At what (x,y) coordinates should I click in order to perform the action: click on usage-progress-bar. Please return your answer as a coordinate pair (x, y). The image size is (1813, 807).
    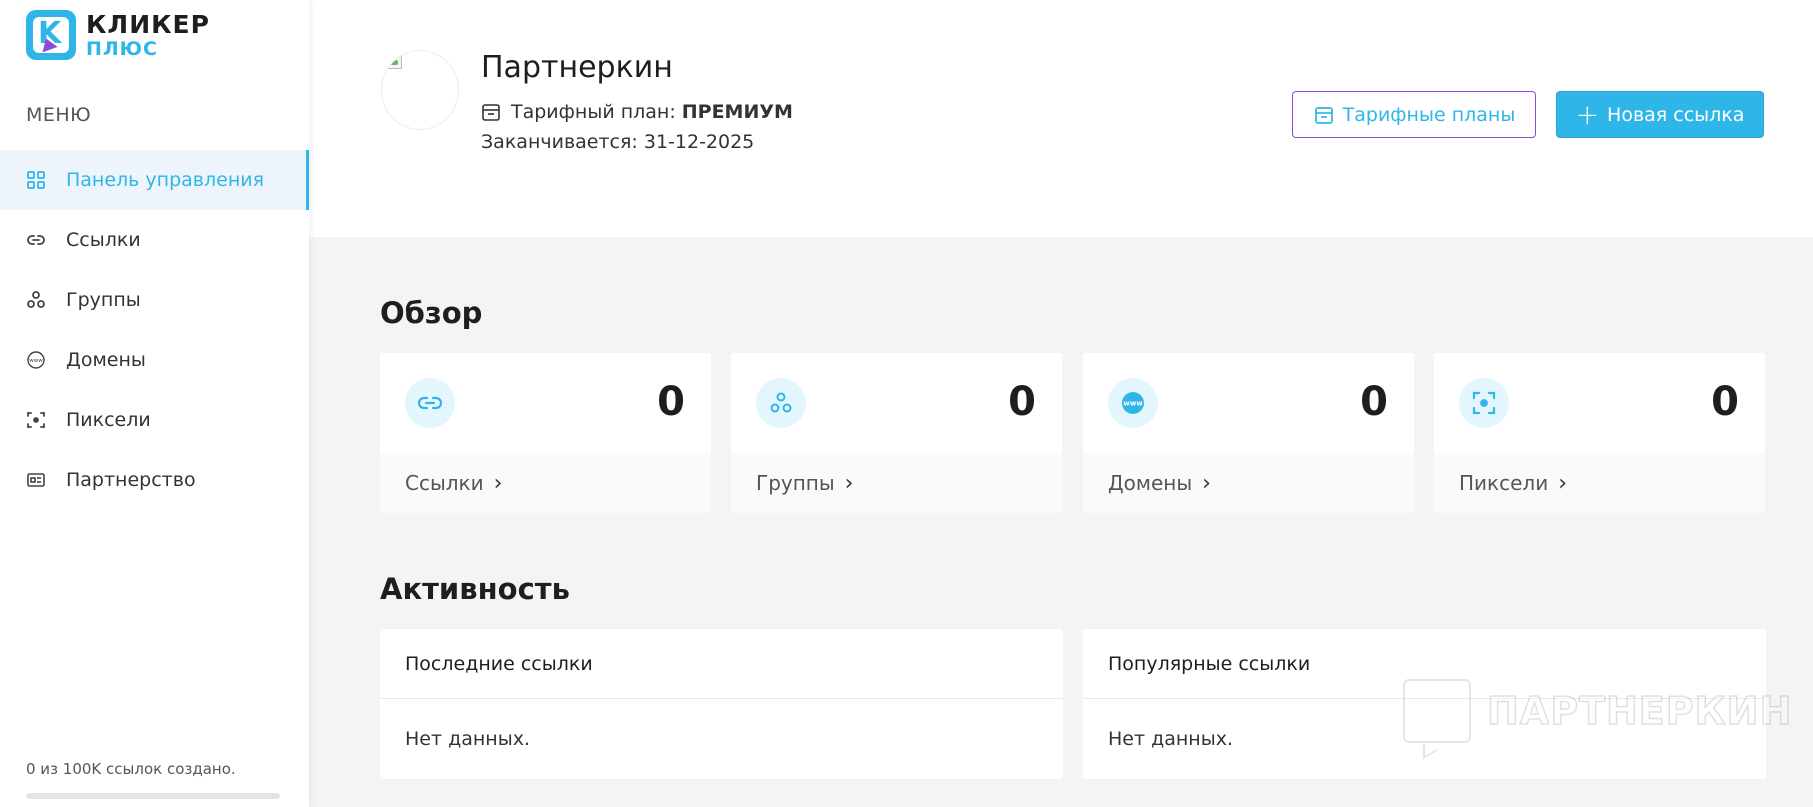
    Looking at the image, I should click on (153, 796).